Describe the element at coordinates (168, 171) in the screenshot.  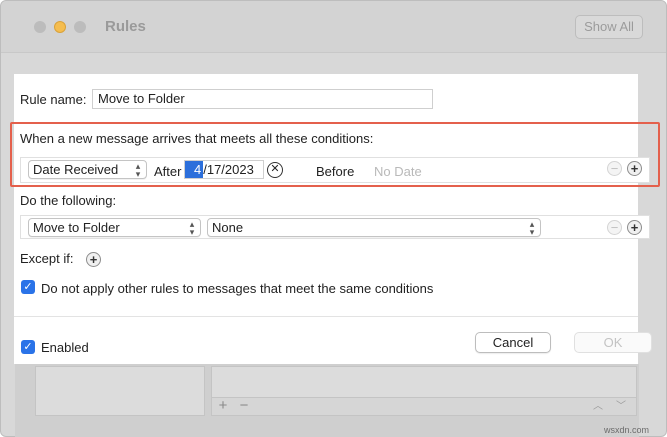
I see `after-label: After` at that location.